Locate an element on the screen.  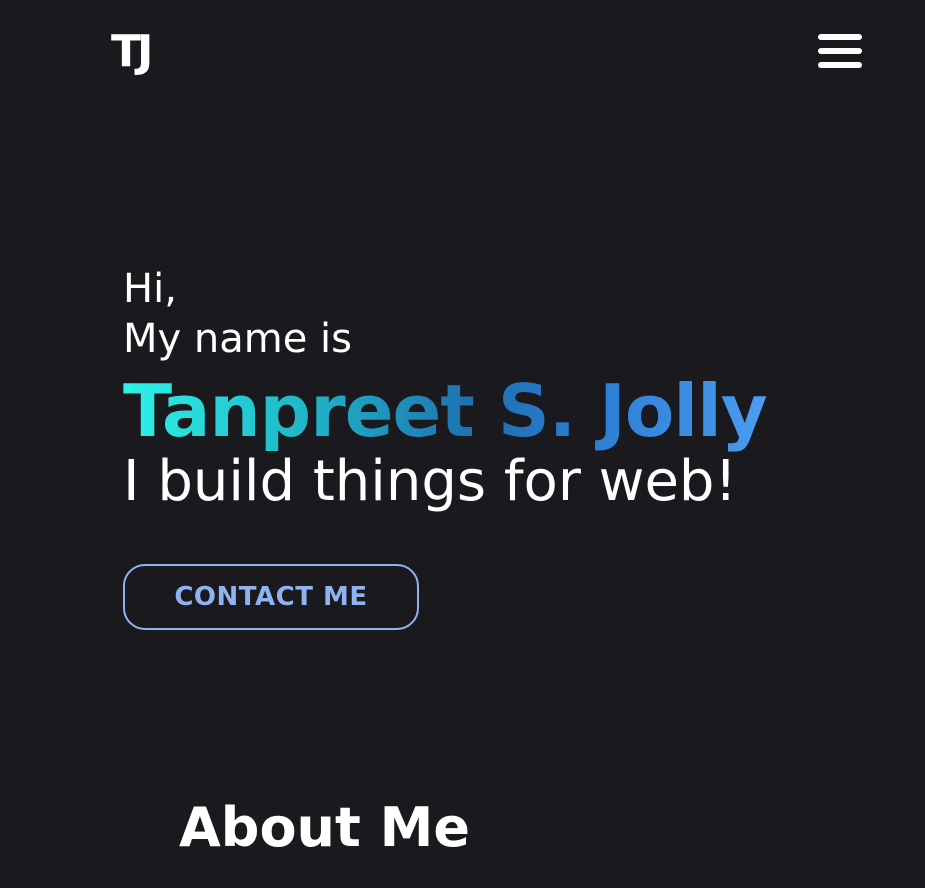
hamburger-menu-icon is located at coordinates (840, 37).